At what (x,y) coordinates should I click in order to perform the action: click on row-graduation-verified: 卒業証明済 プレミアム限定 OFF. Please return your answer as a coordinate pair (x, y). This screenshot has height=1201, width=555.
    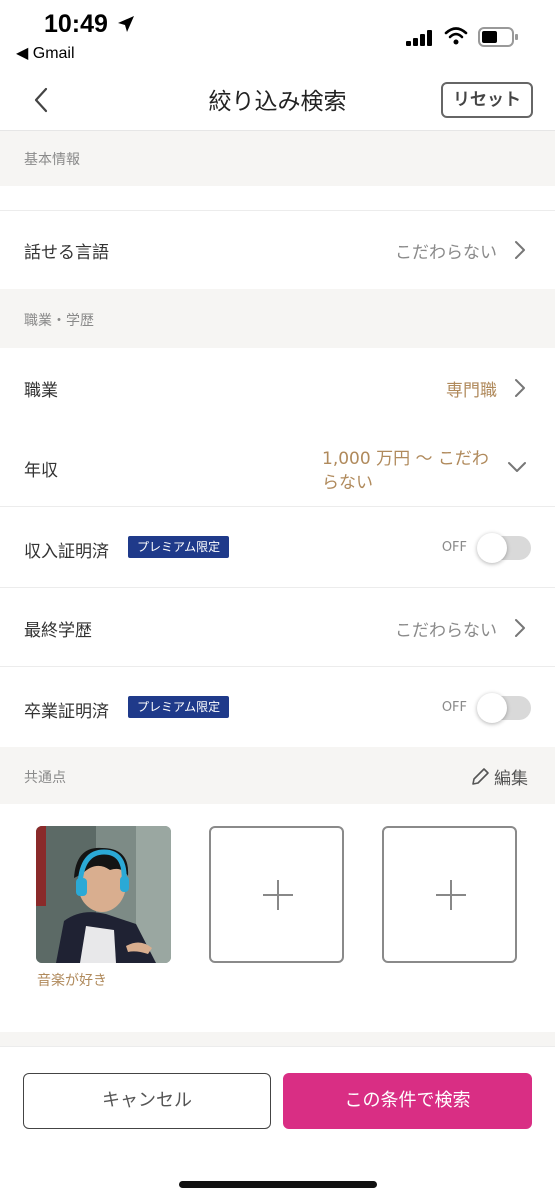
    Looking at the image, I should click on (277, 707).